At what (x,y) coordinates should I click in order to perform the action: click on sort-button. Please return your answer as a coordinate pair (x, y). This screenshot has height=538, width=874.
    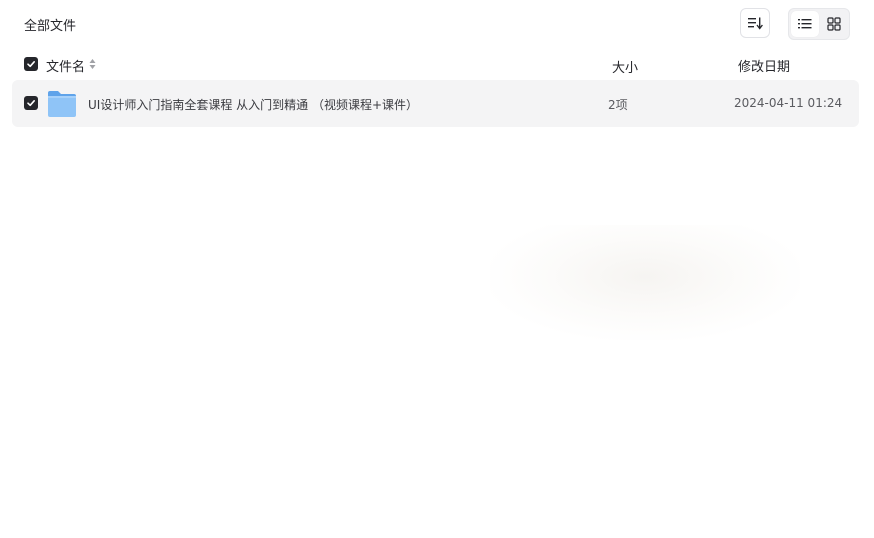
    Looking at the image, I should click on (755, 23).